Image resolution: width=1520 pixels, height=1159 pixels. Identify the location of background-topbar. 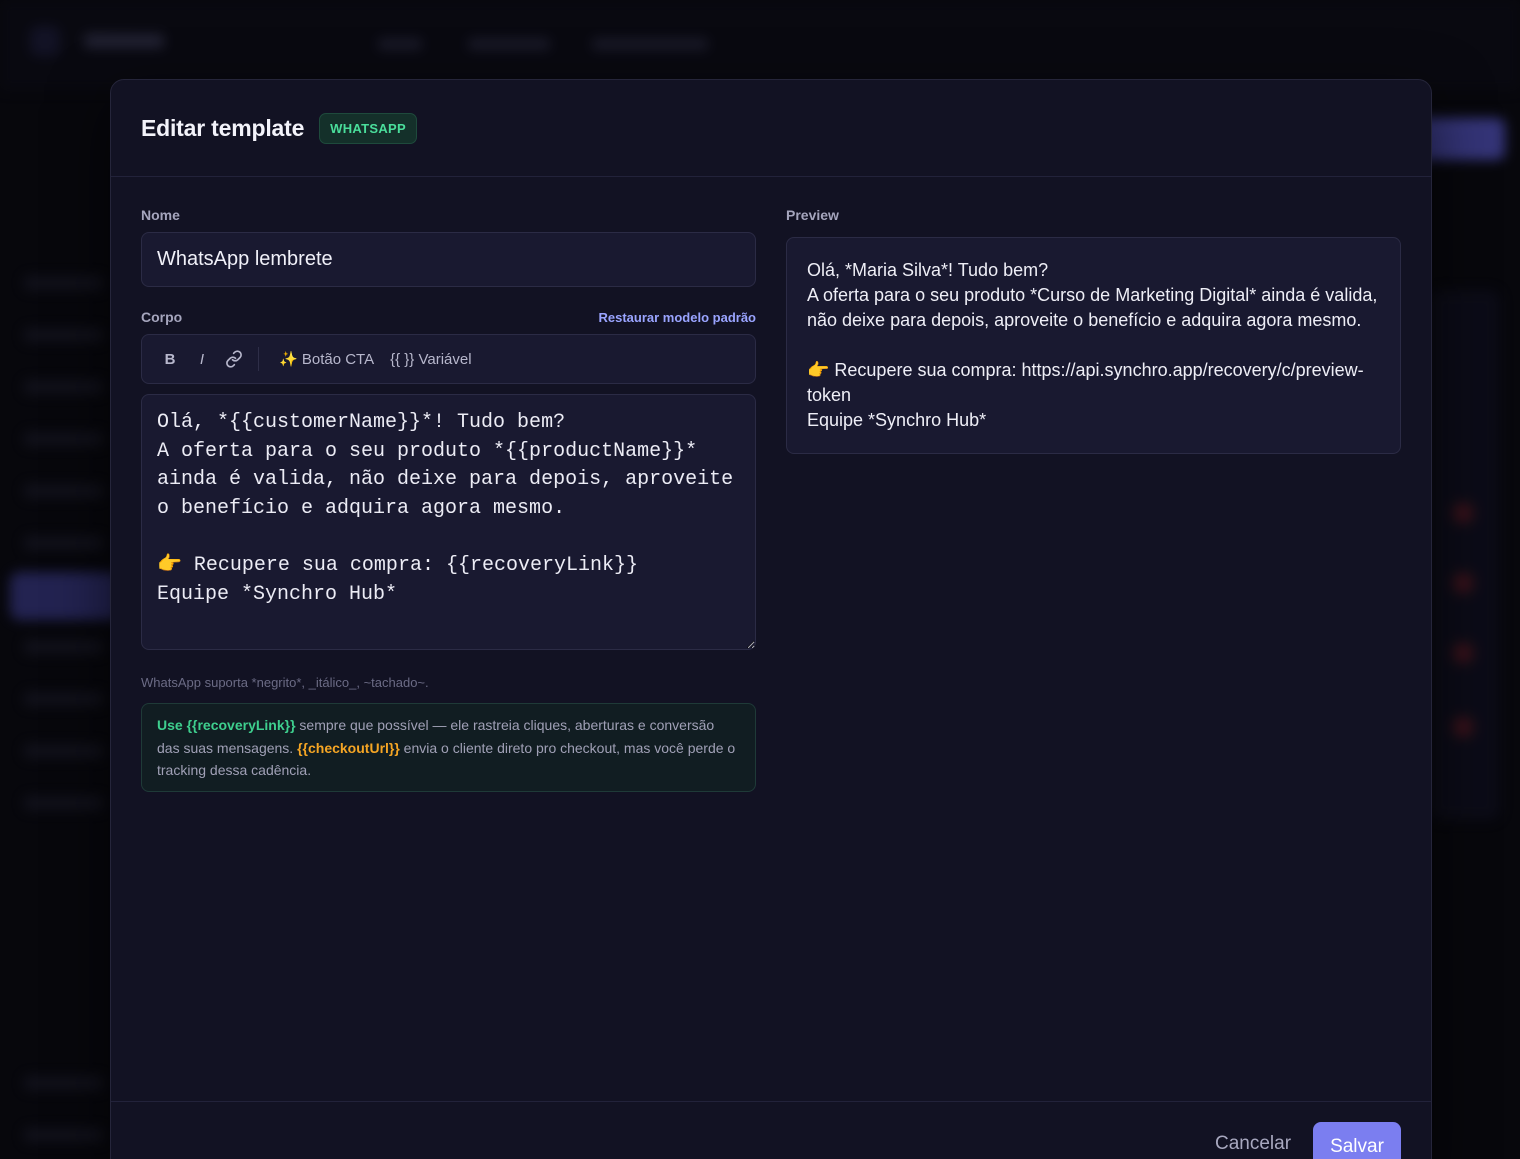
(760, 45).